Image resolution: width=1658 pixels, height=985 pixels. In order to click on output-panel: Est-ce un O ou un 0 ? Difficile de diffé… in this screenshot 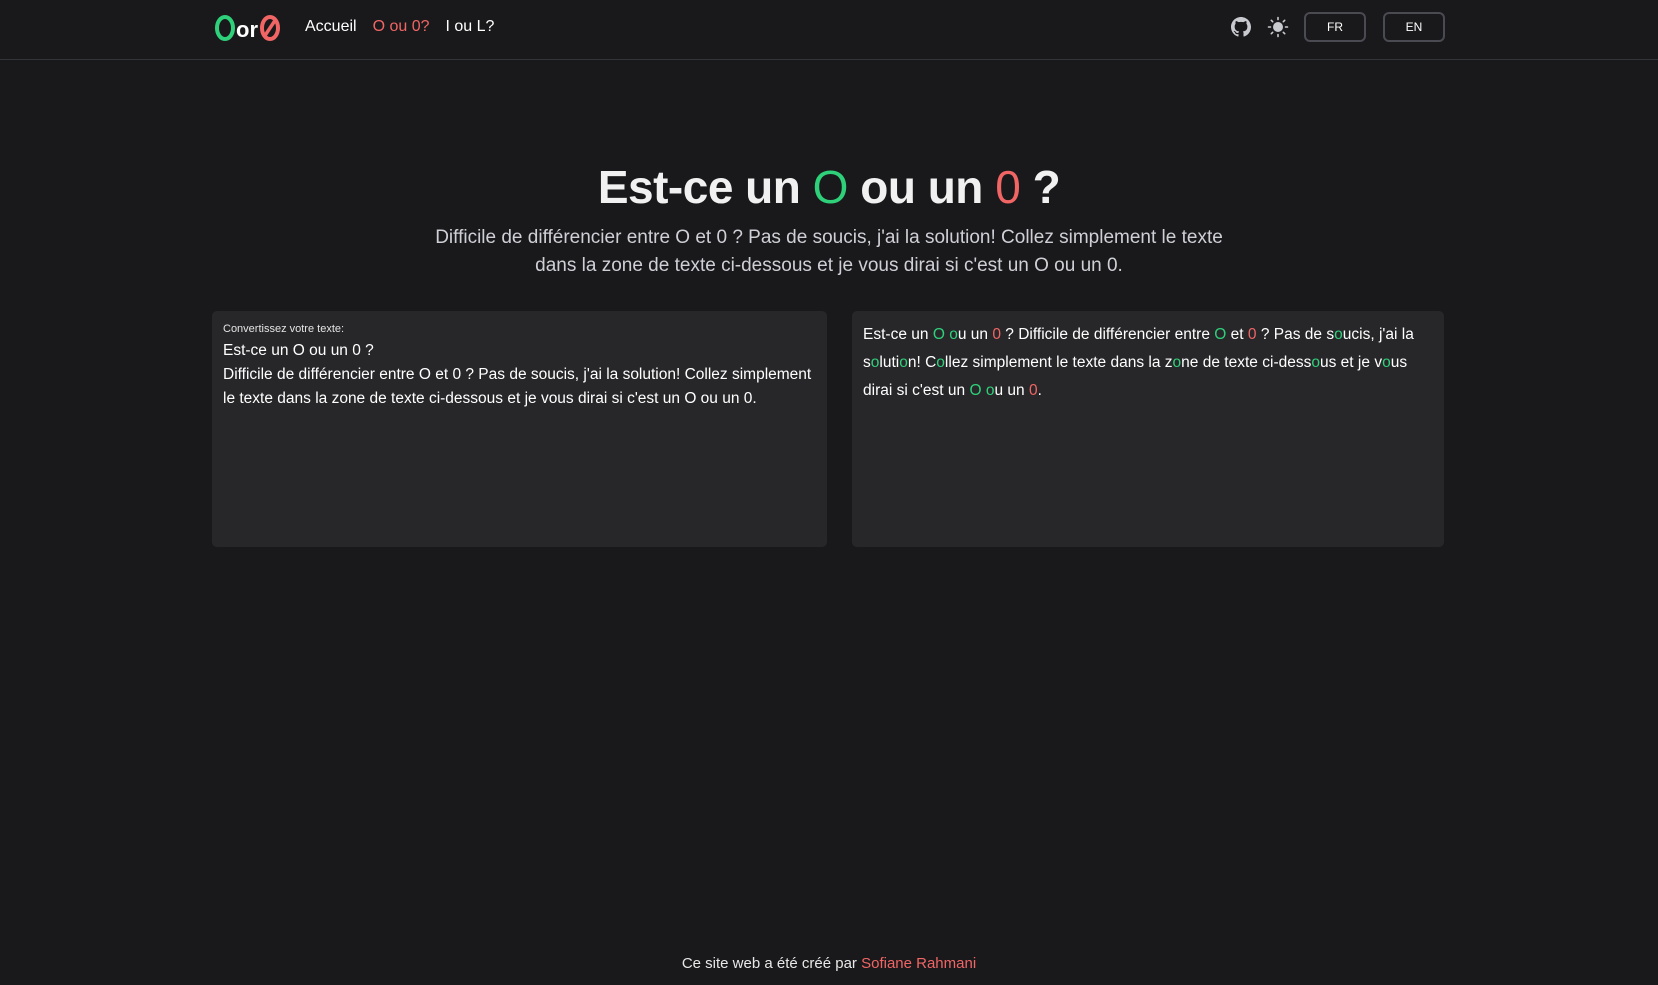, I will do `click(1148, 429)`.